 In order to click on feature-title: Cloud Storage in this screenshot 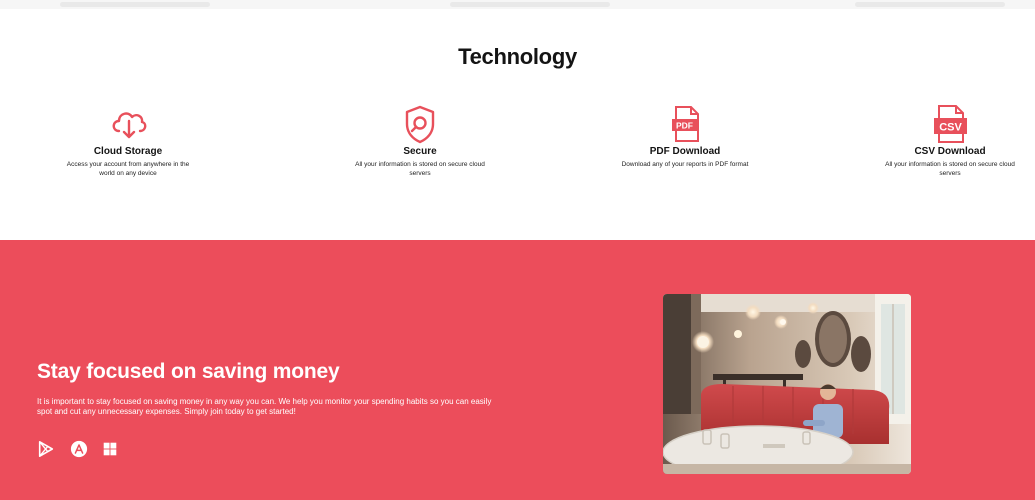, I will do `click(128, 151)`.